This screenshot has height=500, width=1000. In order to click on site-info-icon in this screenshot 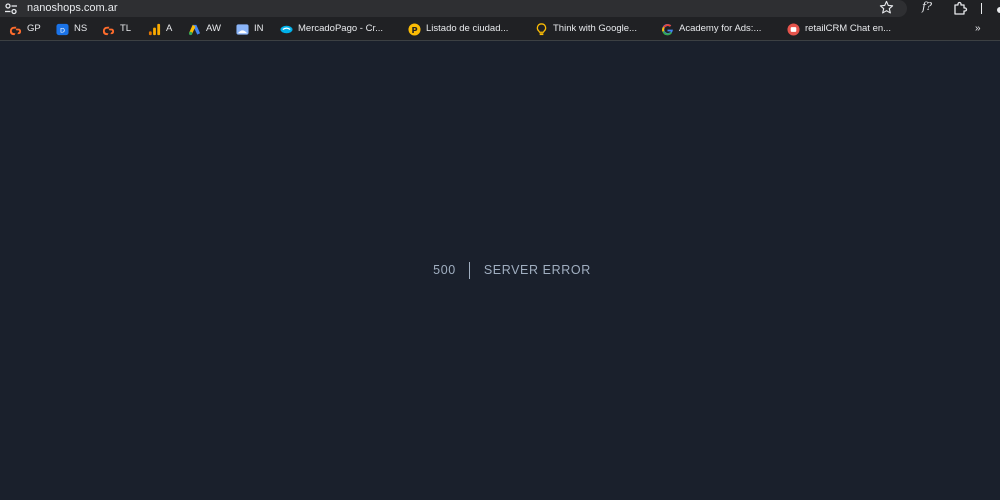, I will do `click(11, 8)`.